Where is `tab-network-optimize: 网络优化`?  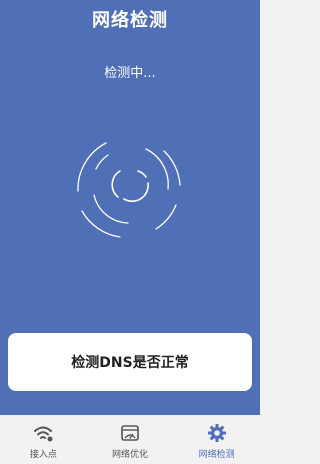 tab-network-optimize: 网络优化 is located at coordinates (130, 439).